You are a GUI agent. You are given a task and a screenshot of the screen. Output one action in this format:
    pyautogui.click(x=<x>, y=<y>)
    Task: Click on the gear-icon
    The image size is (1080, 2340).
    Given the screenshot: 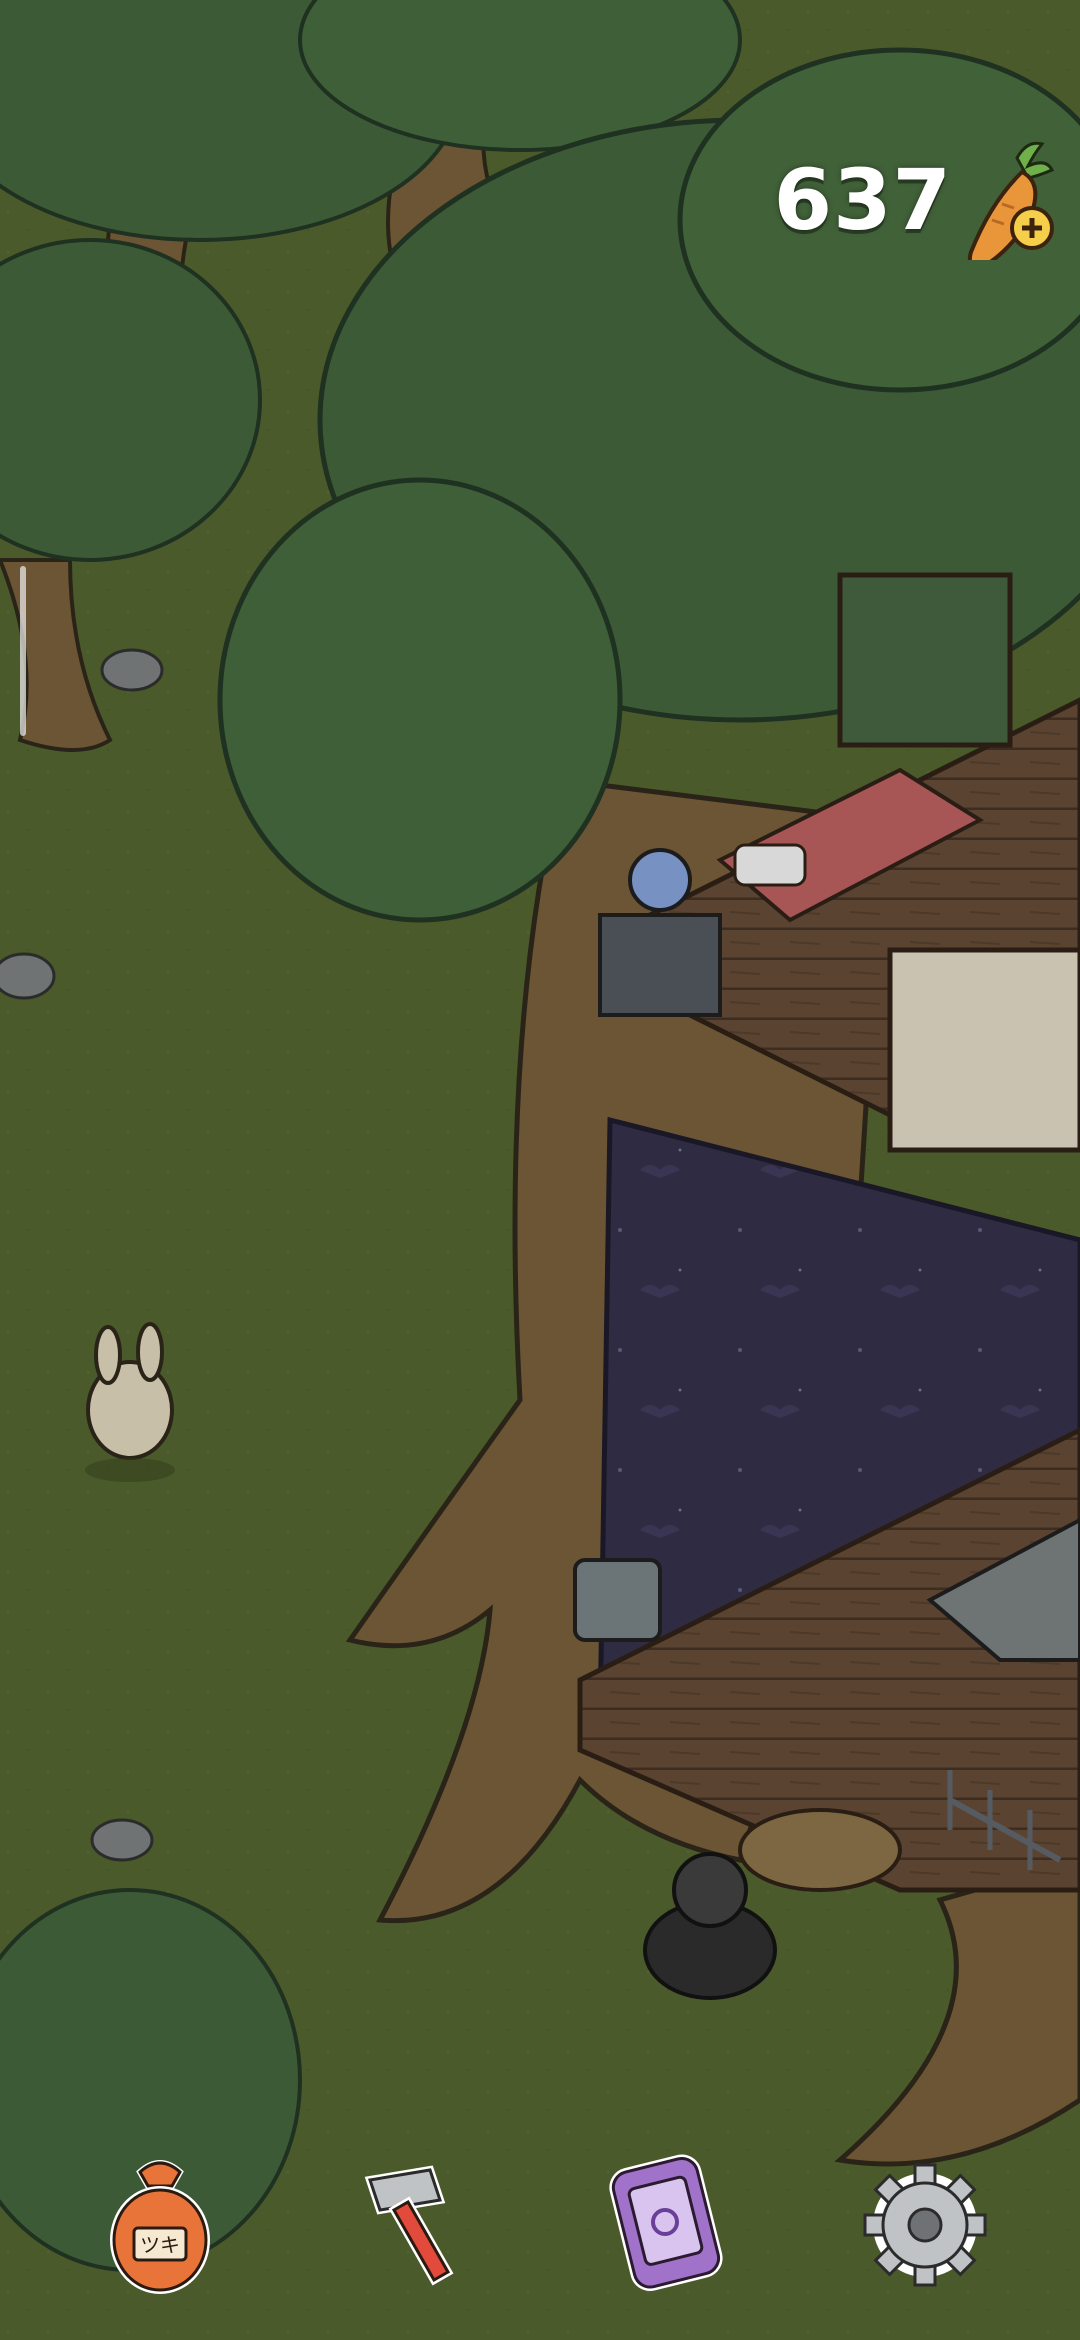 What is the action you would take?
    pyautogui.click(x=925, y=2225)
    